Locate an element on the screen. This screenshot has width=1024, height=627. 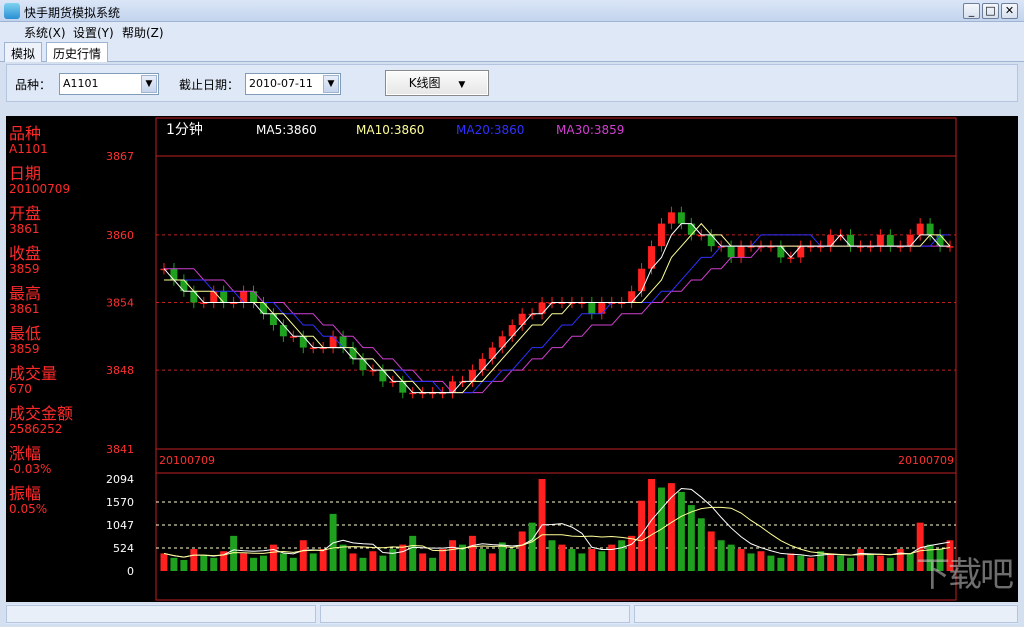
menu-settings: 设置(Y) is located at coordinates (93, 32).